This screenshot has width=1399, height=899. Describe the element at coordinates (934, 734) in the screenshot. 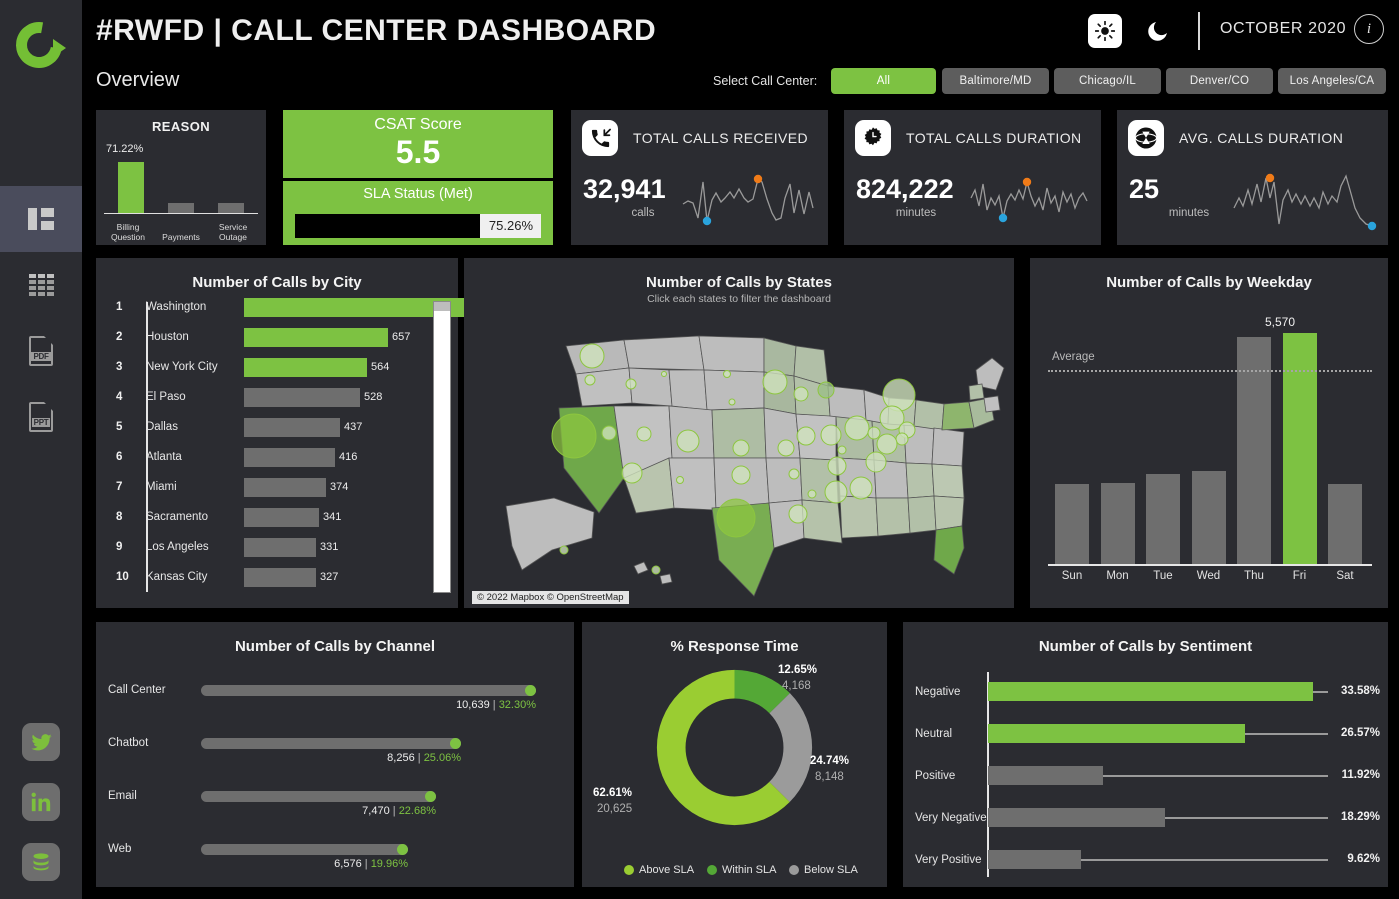

I see `sentiment-label: Neutral` at that location.